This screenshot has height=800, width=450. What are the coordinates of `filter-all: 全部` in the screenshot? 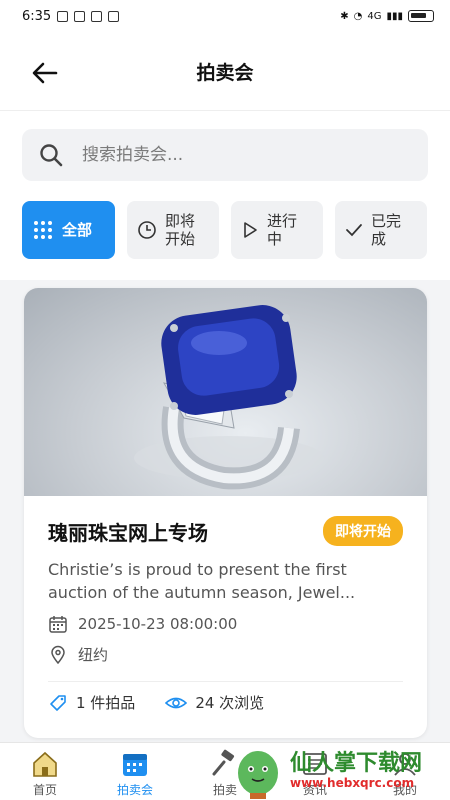 It's located at (68, 230).